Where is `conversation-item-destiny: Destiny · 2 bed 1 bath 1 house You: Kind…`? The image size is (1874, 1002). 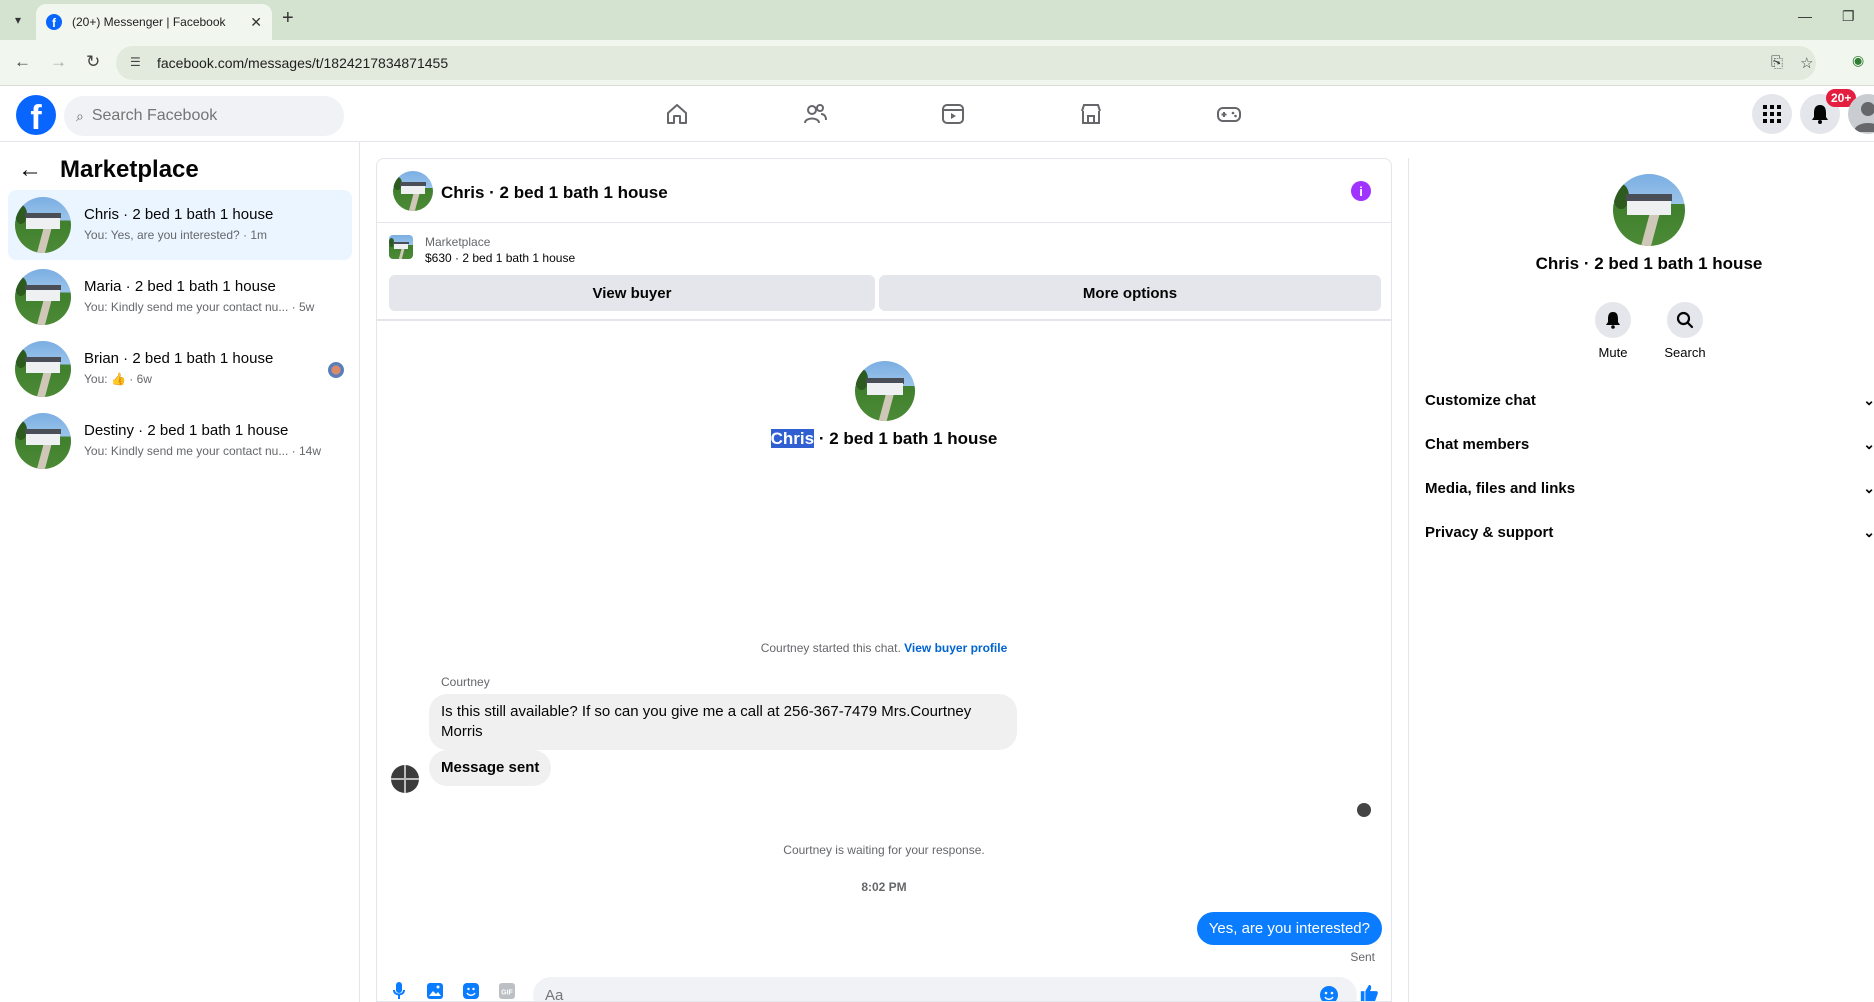
conversation-item-destiny: Destiny · 2 bed 1 bath 1 house You: Kind… is located at coordinates (180, 441).